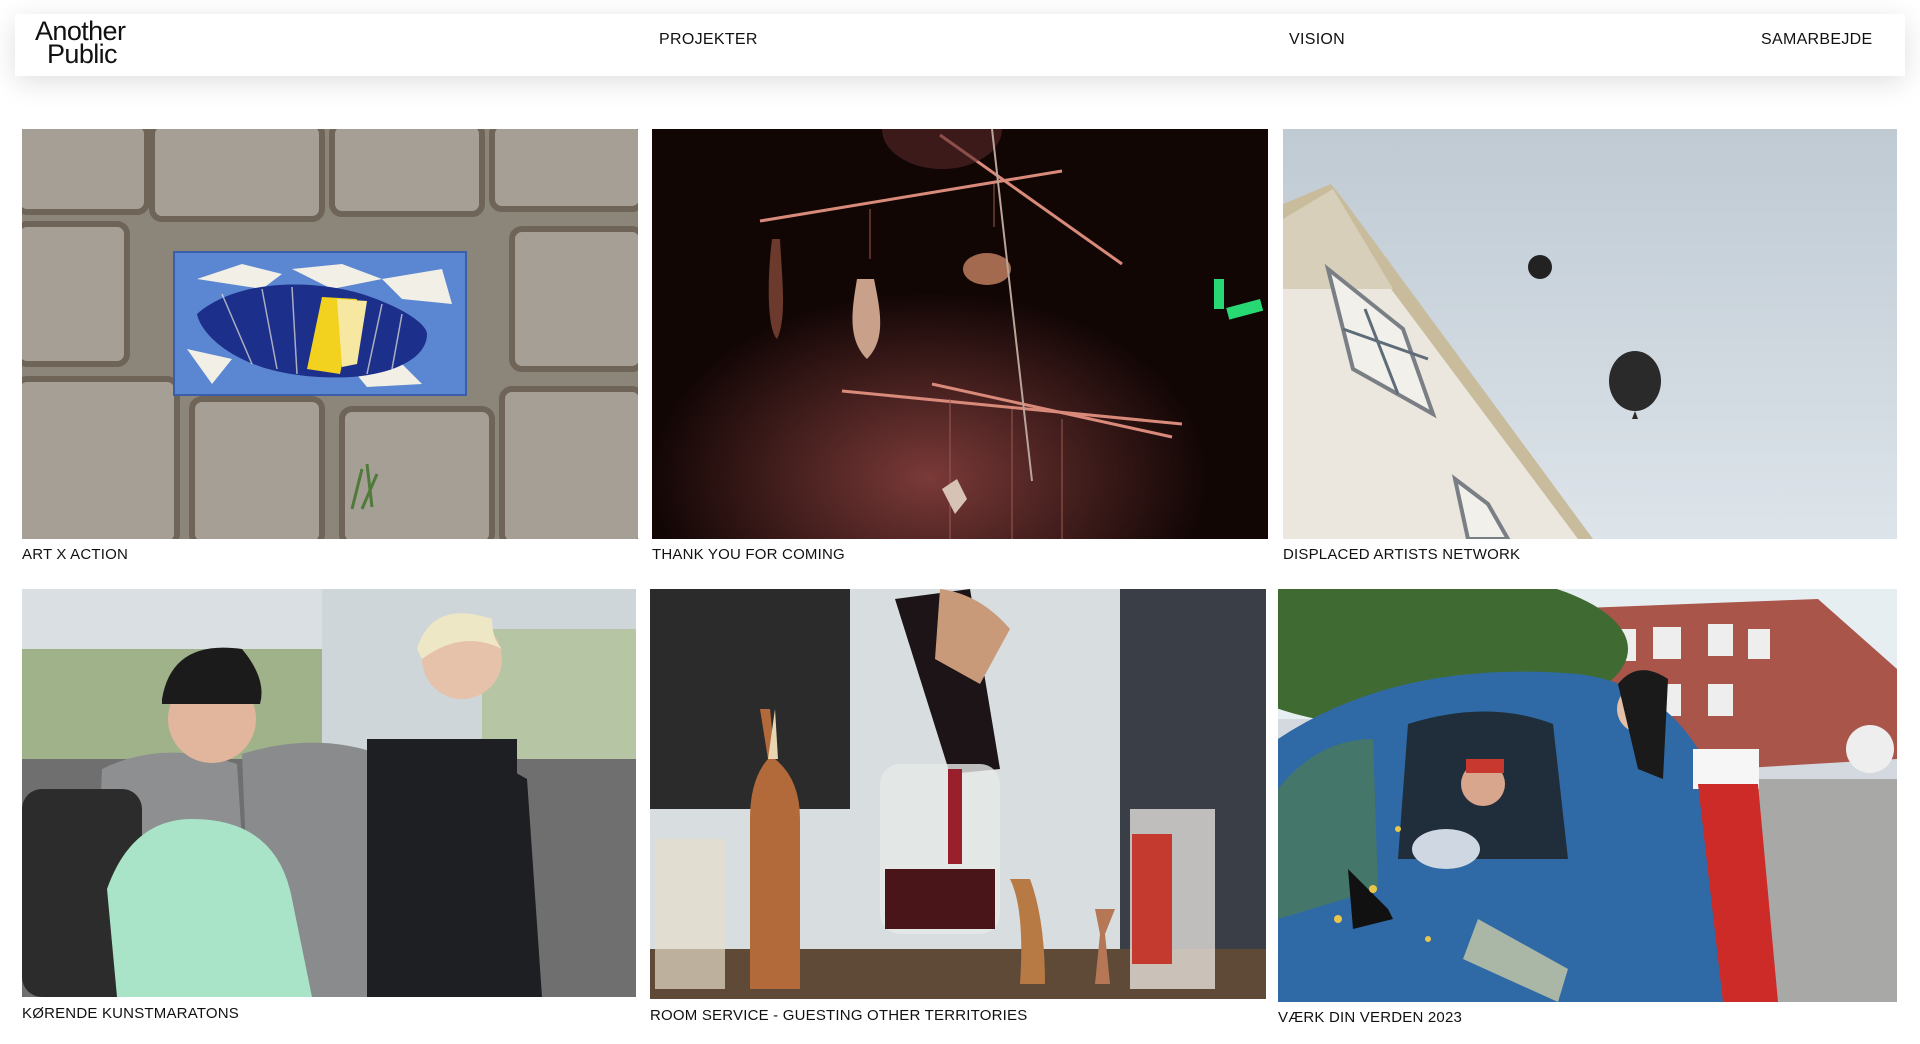 The height and width of the screenshot is (1044, 1920). What do you see at coordinates (1317, 40) in the screenshot?
I see `nav-vision: VISION` at bounding box center [1317, 40].